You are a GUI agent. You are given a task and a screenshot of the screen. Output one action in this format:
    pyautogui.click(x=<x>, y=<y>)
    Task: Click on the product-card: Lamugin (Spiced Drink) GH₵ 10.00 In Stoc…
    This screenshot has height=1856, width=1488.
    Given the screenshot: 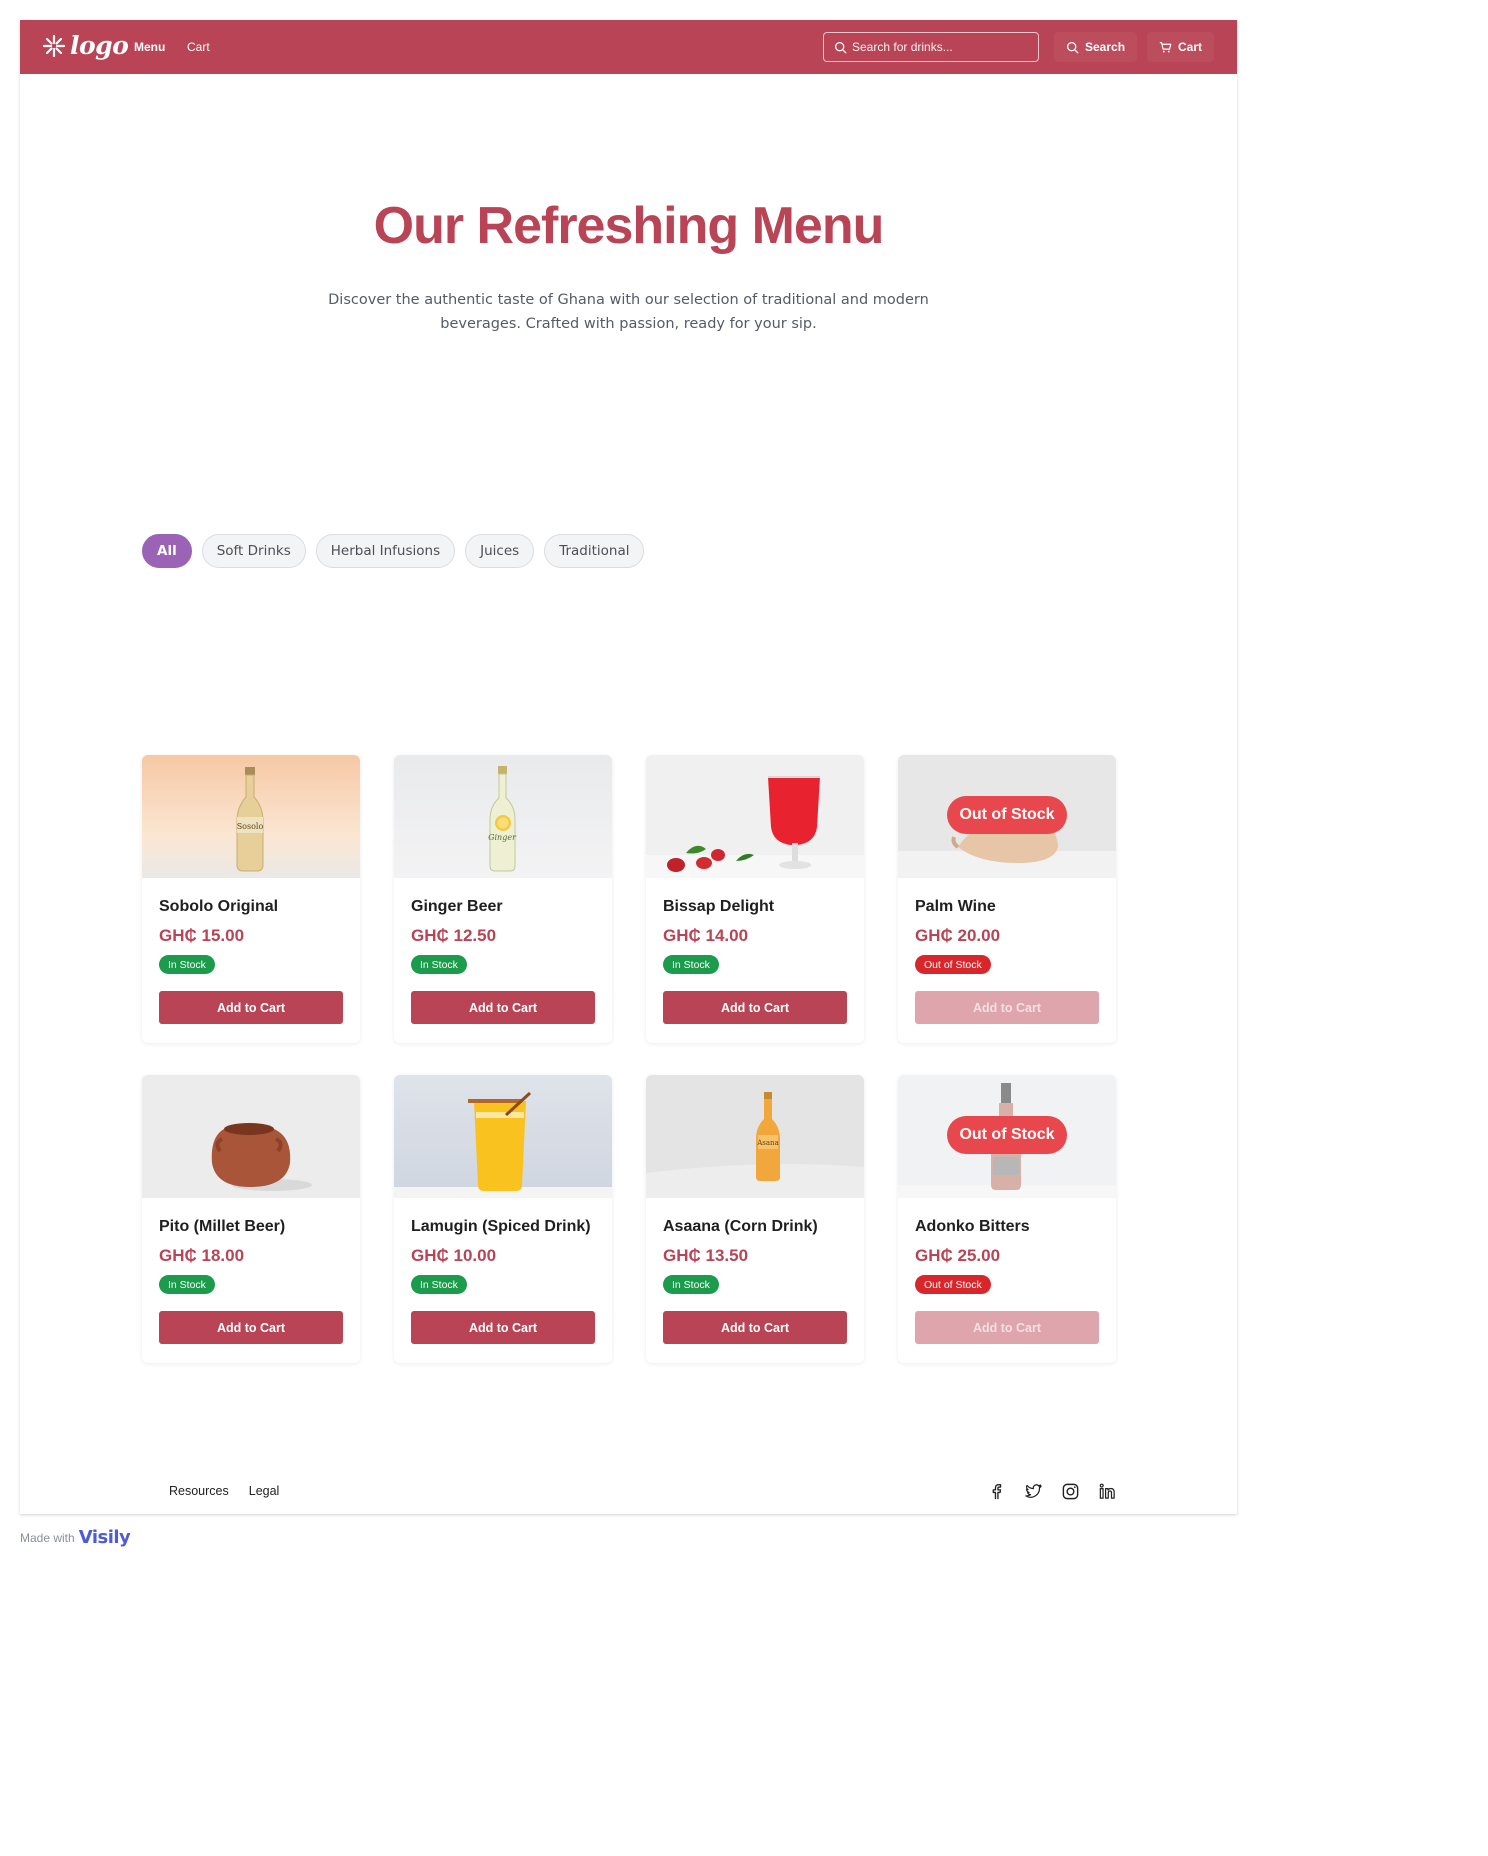 What is the action you would take?
    pyautogui.click(x=503, y=1219)
    